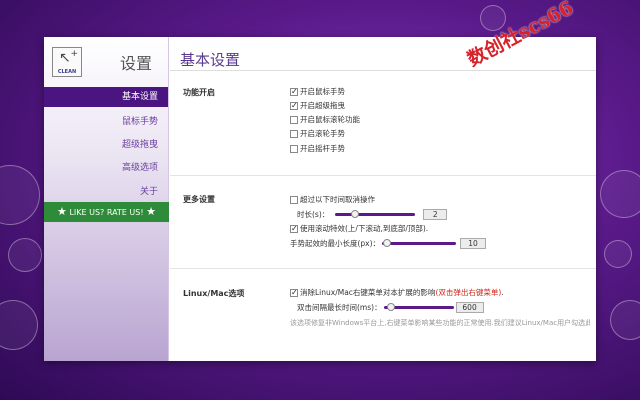 This screenshot has height=400, width=640. I want to click on checkbox-mouse-gestures: 开启鼠标手势, so click(317, 91).